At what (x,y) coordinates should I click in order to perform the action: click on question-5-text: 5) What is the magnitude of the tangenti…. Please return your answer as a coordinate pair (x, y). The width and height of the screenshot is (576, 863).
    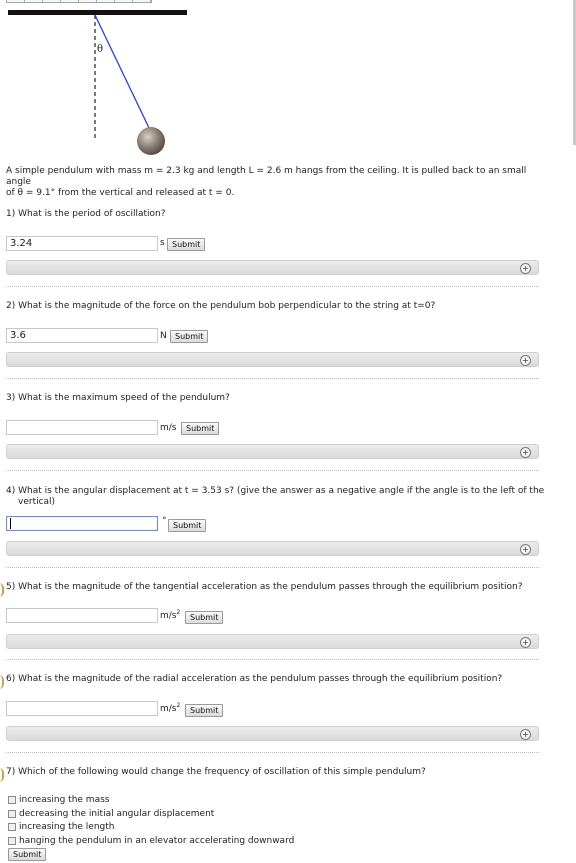
    Looking at the image, I should click on (264, 587).